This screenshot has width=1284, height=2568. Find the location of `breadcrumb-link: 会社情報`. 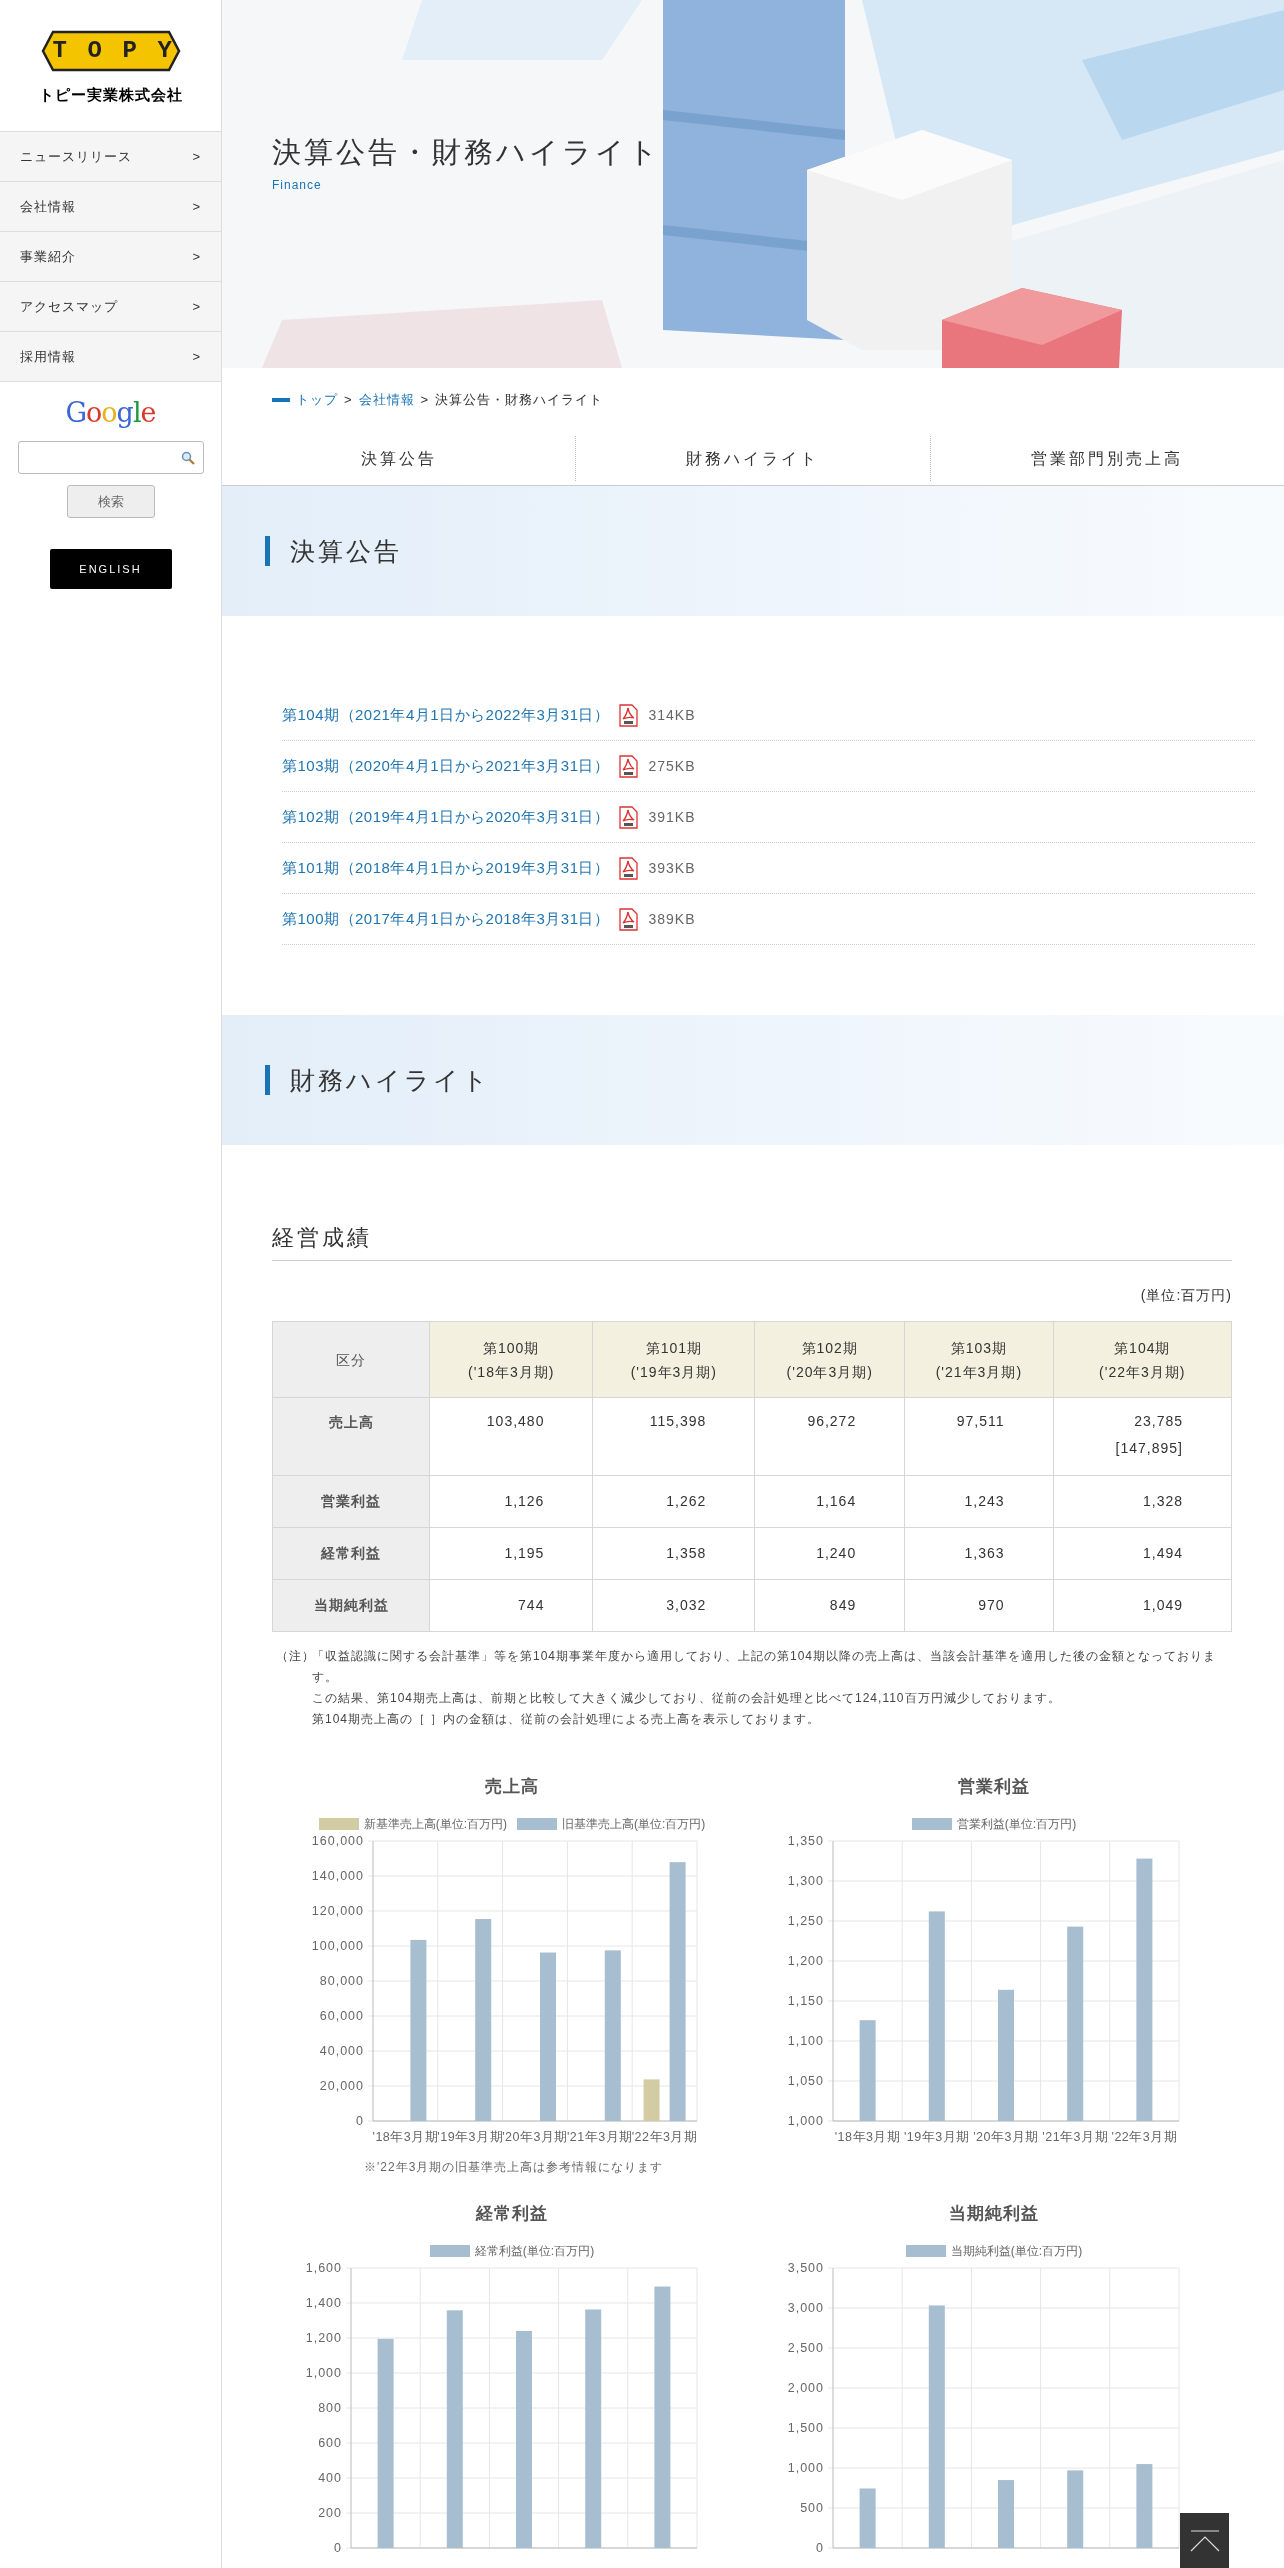

breadcrumb-link: 会社情報 is located at coordinates (386, 400).